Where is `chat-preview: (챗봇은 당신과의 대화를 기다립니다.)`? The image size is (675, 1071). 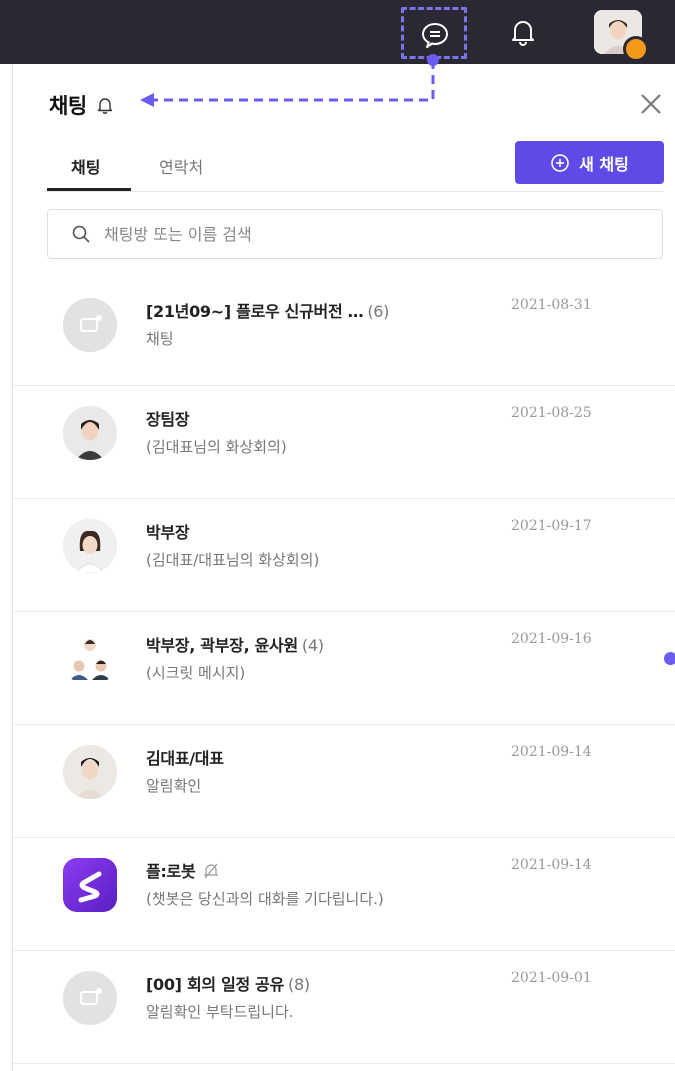 chat-preview: (챗봇은 당신과의 대화를 기다립니다.) is located at coordinates (265, 899).